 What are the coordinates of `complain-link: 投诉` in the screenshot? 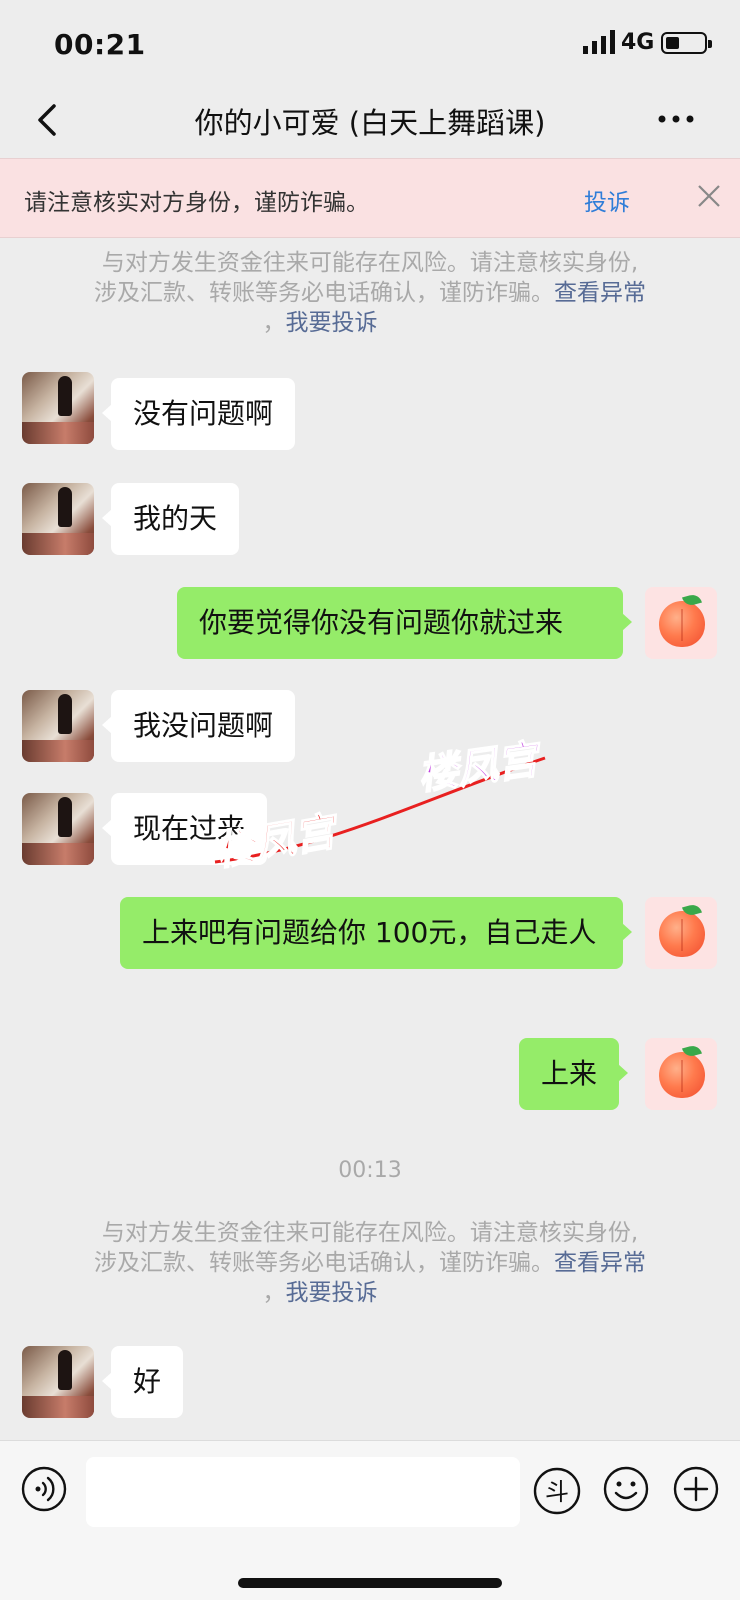 It's located at (607, 200).